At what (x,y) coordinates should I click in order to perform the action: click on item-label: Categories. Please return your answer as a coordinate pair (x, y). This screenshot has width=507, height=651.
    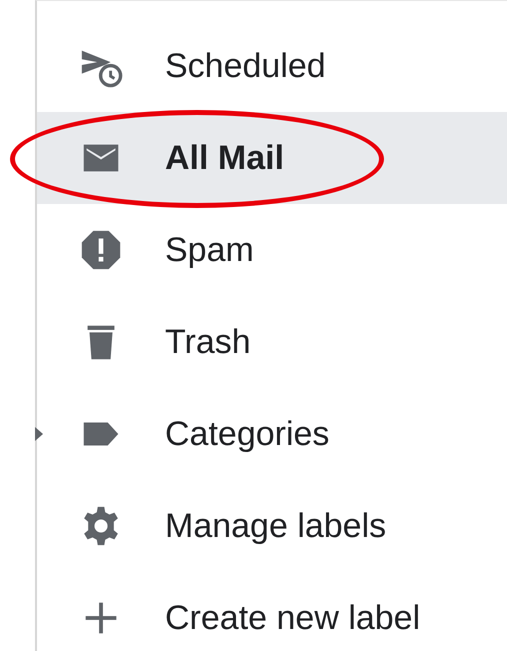
    Looking at the image, I should click on (247, 434).